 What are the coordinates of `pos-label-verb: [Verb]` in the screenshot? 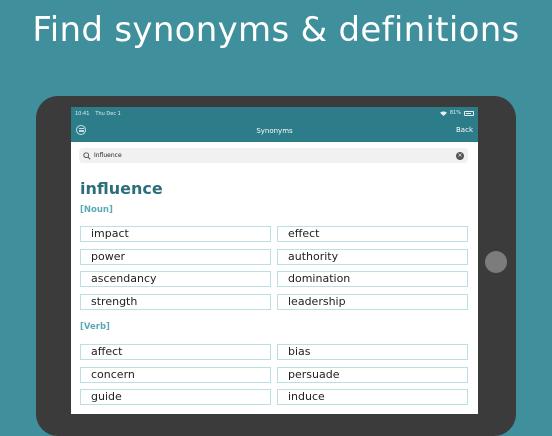 It's located at (95, 327).